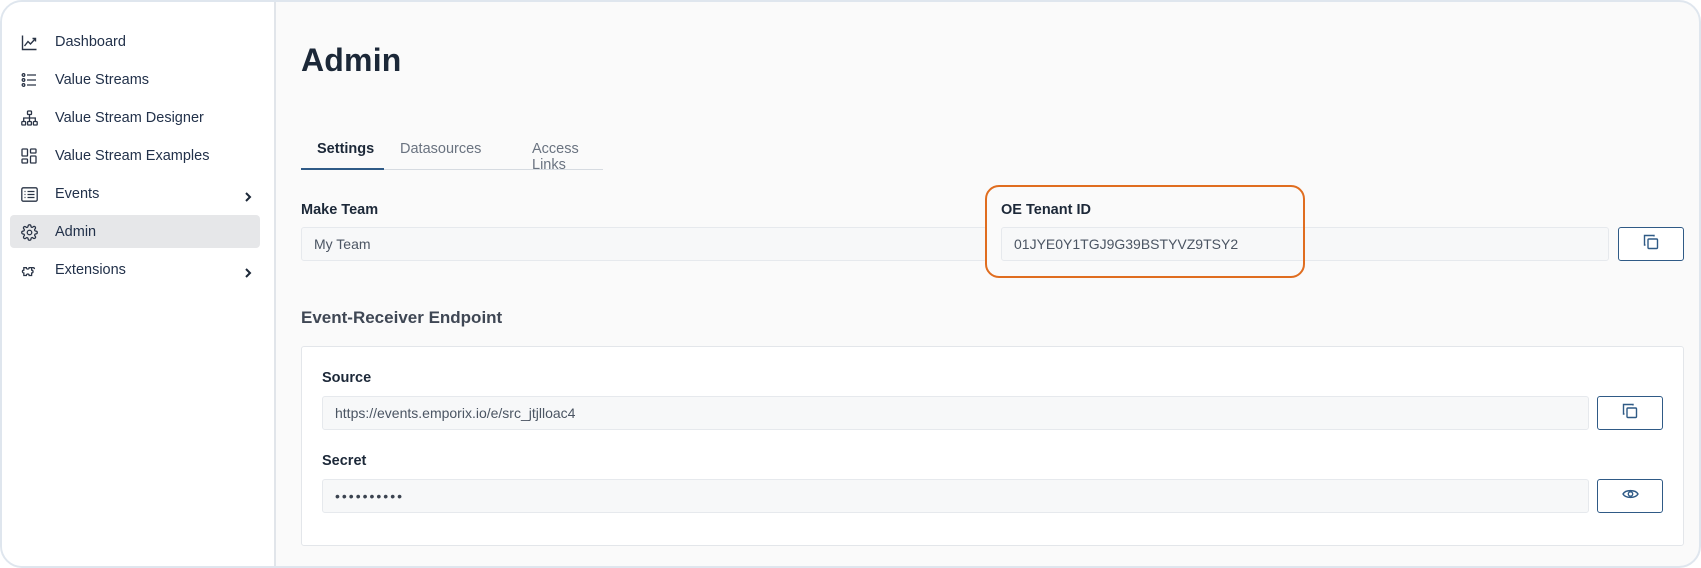  What do you see at coordinates (347, 378) in the screenshot?
I see `source-label: Source` at bounding box center [347, 378].